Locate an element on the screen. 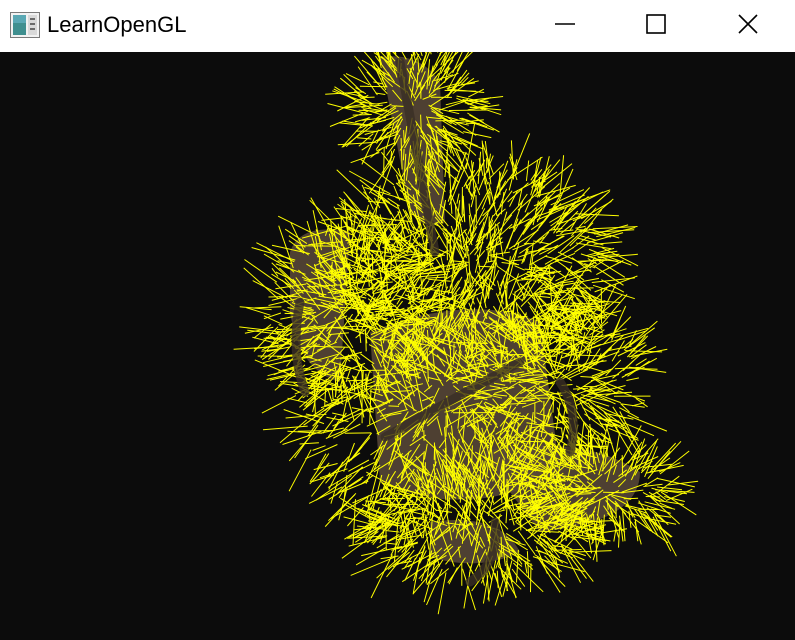 Image resolution: width=795 pixels, height=640 pixels. maximize-icon is located at coordinates (656, 24).